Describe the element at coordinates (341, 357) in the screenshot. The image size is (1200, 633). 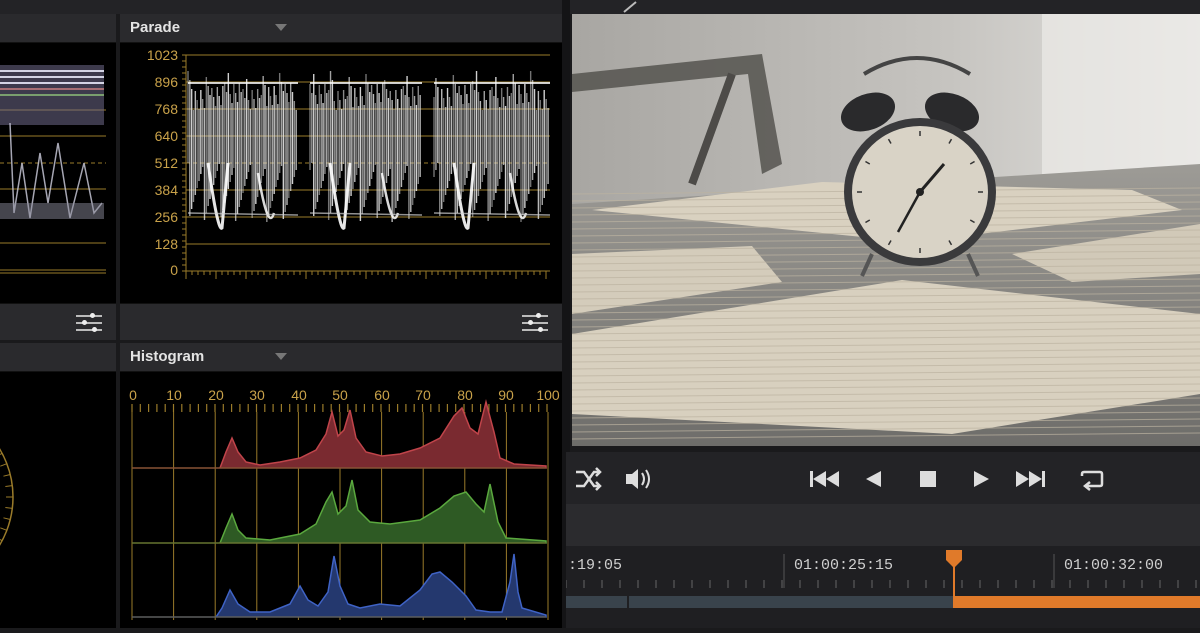
I see `histogram-header: Histogram` at that location.